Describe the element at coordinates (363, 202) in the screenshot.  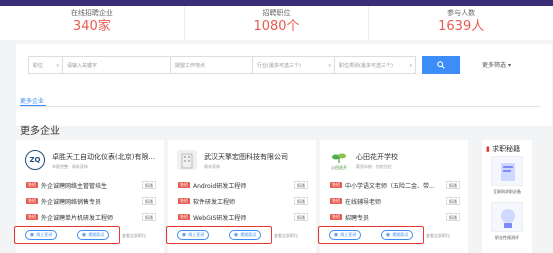
I see `job-title: 在线辅导老师` at that location.